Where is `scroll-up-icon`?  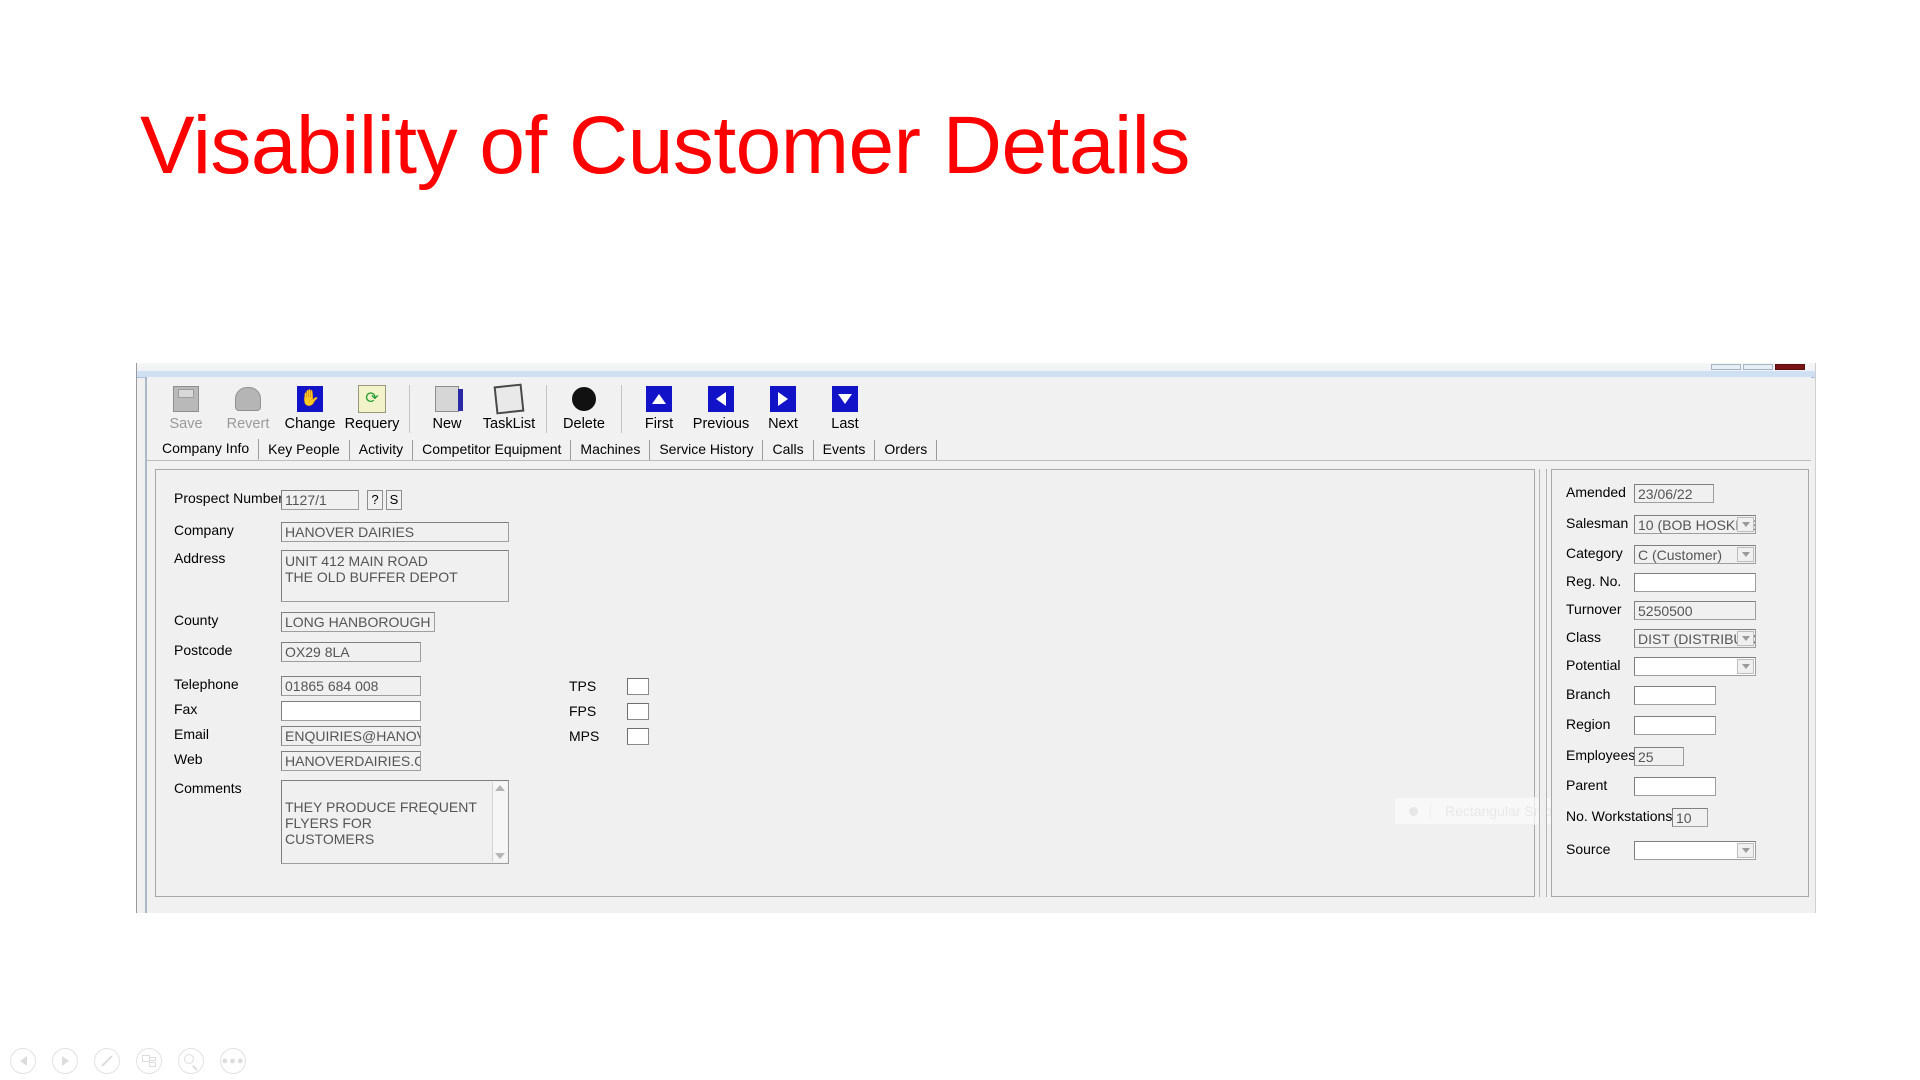 scroll-up-icon is located at coordinates (500, 788).